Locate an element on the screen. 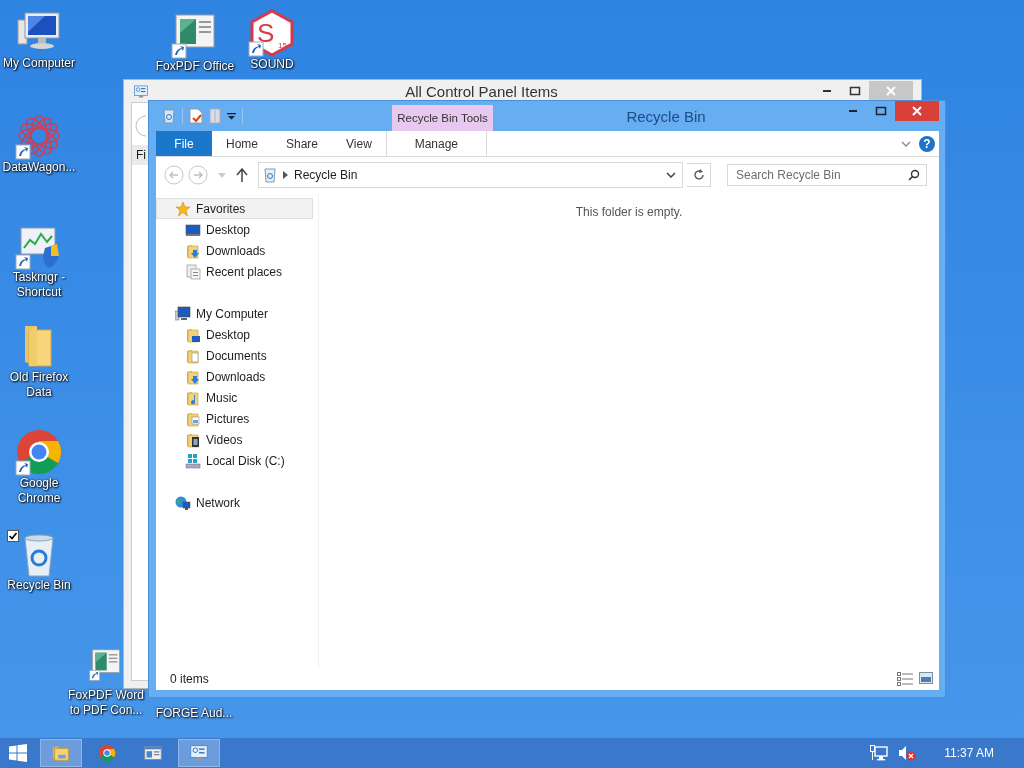 This screenshot has height=768, width=1024. refresh-icon is located at coordinates (698, 175).